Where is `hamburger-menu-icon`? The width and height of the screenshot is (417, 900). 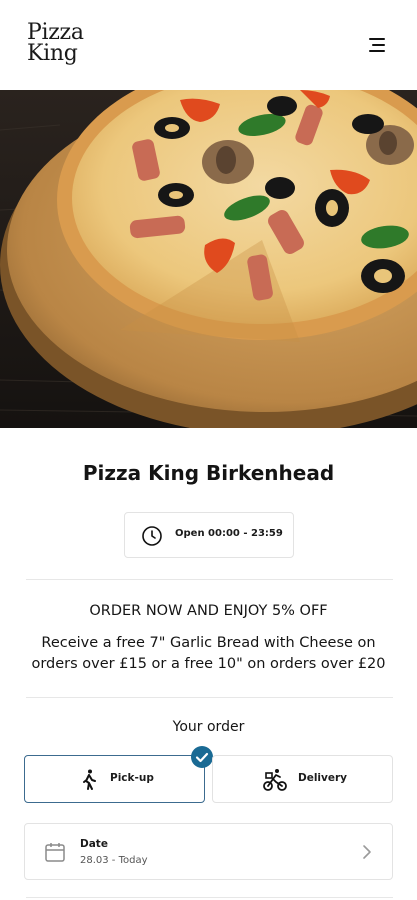
hamburger-menu-icon is located at coordinates (377, 45).